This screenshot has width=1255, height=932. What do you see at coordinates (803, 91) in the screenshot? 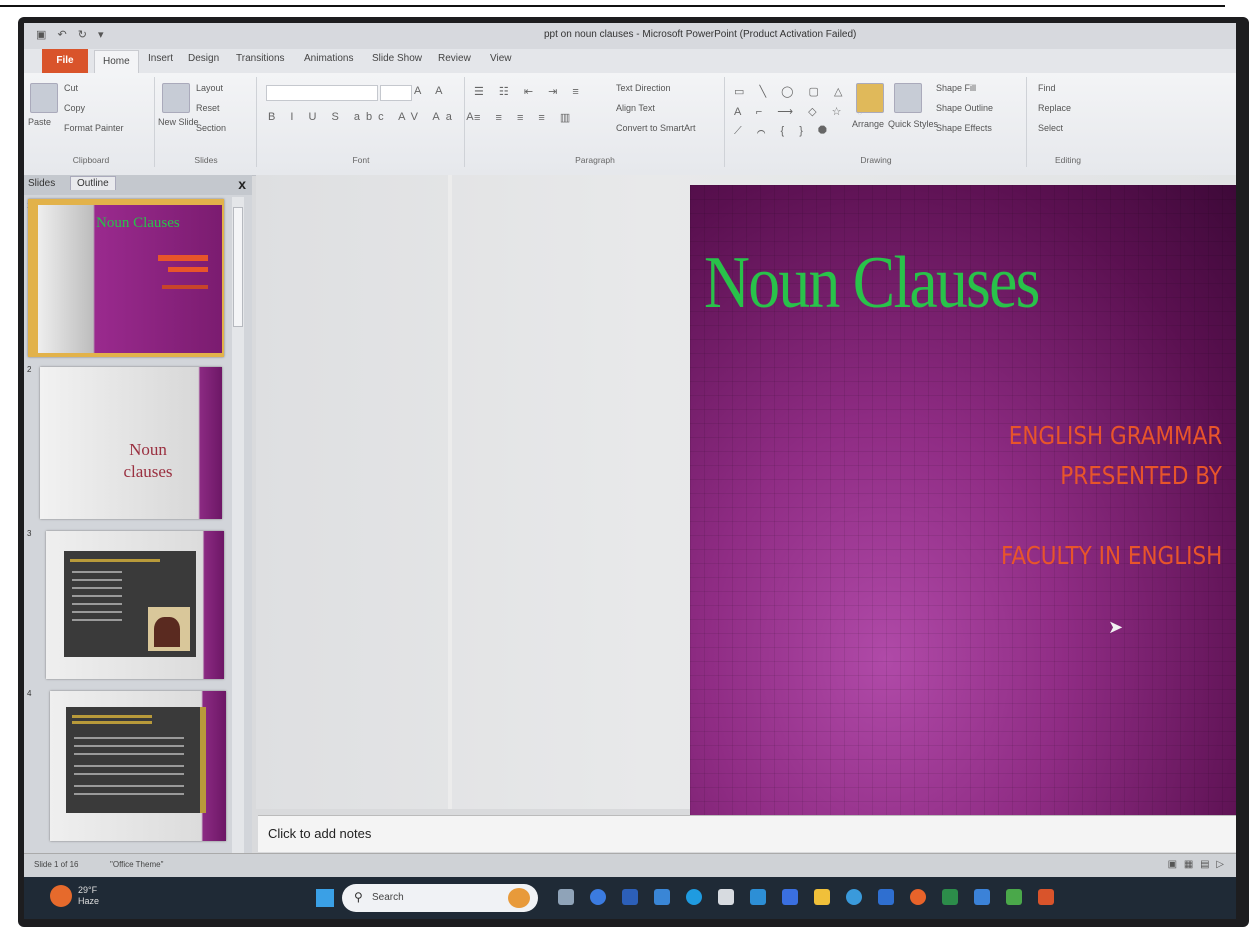
I see `shapes-gallery: ▭ ╲ ◯ ▢ △ ⬠` at bounding box center [803, 91].